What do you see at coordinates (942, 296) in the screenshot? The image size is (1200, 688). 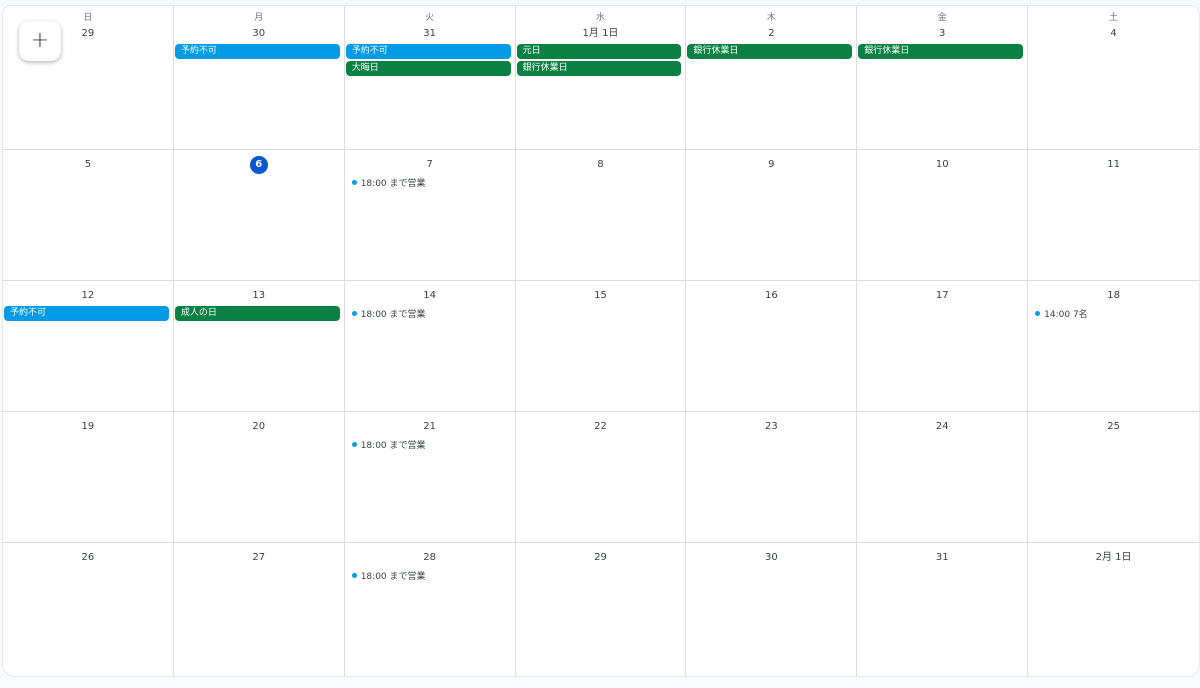 I see `date-number: 17` at bounding box center [942, 296].